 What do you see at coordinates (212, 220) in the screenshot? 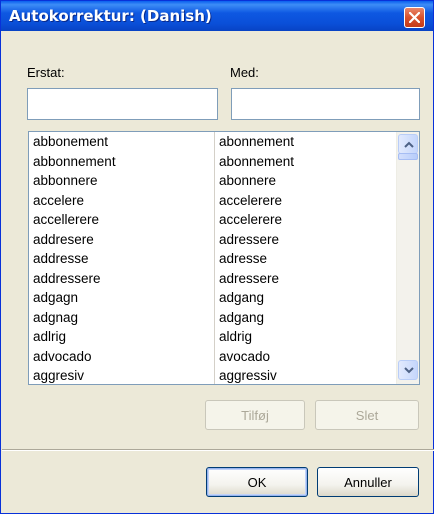
I see `list-item: accellerere accelerere` at bounding box center [212, 220].